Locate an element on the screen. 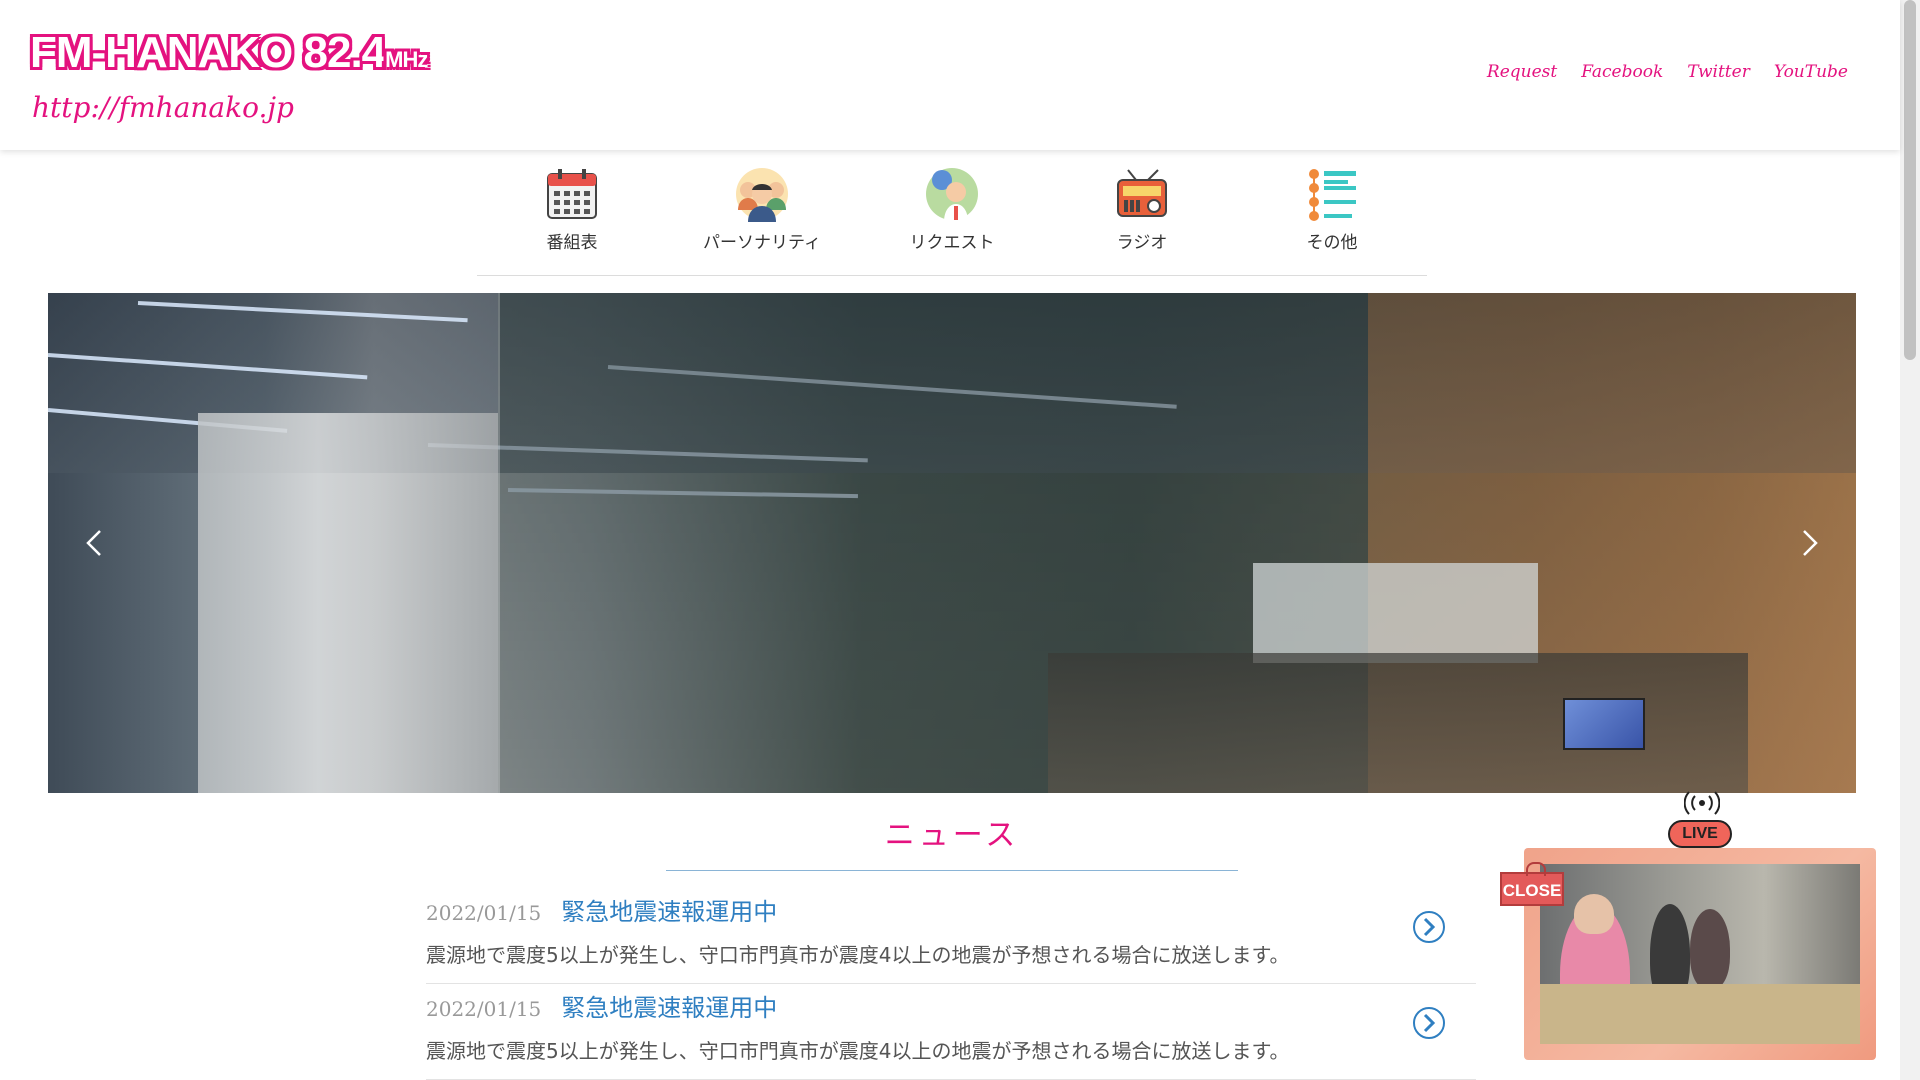  nav-item-radio: ラジオ is located at coordinates (1142, 220).